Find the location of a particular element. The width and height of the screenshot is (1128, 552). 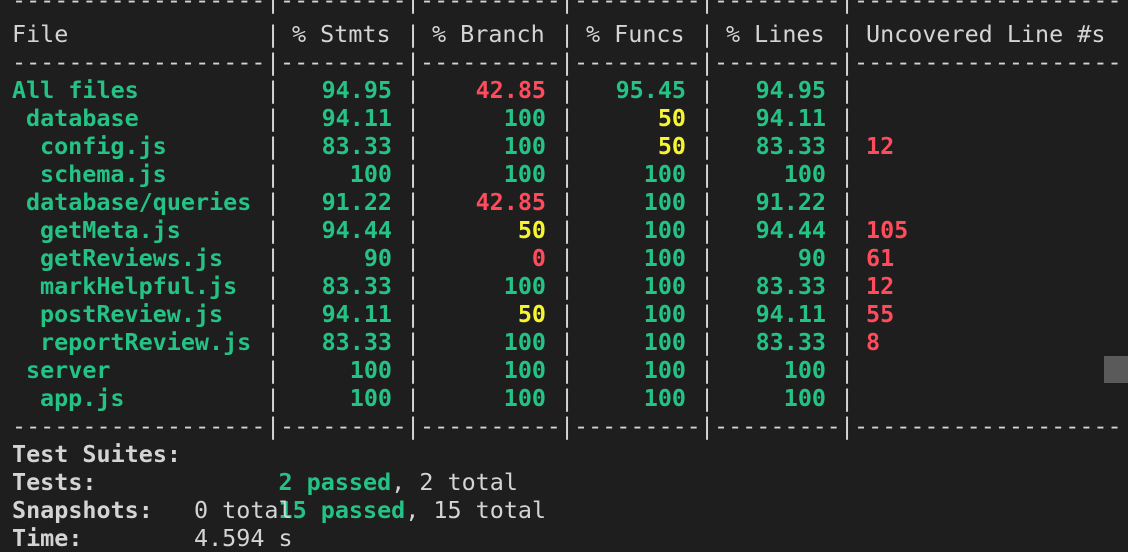

summary-suites-label: Test Suites: is located at coordinates (96, 454).